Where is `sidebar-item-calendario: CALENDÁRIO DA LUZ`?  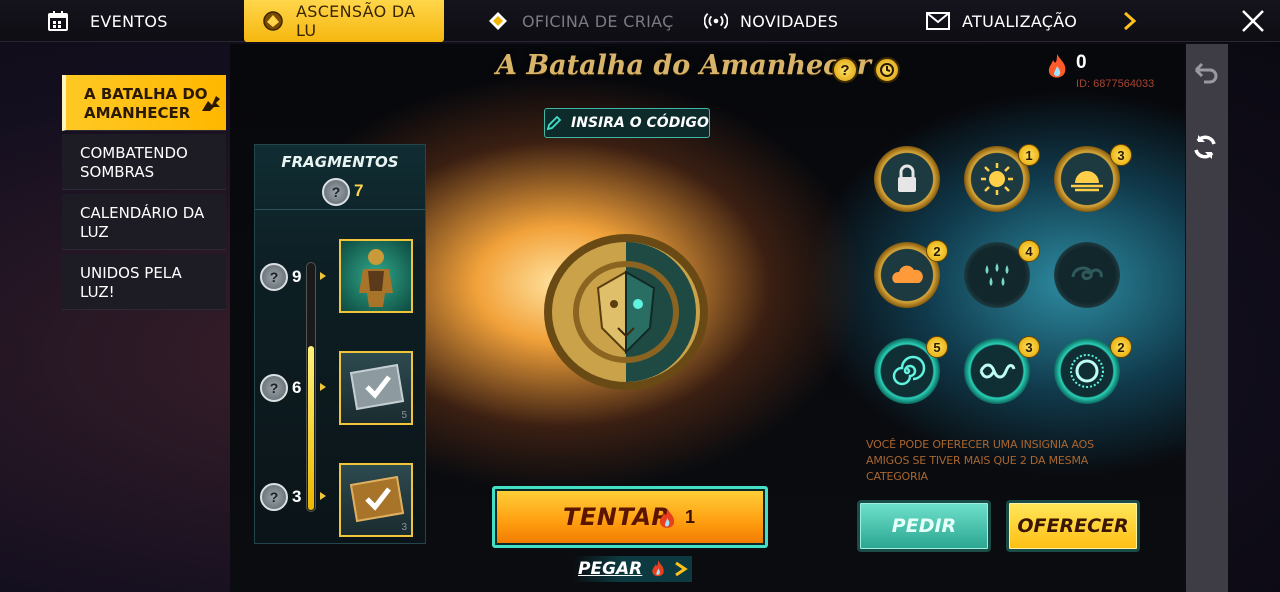 sidebar-item-calendario: CALENDÁRIO DA LUZ is located at coordinates (144, 222).